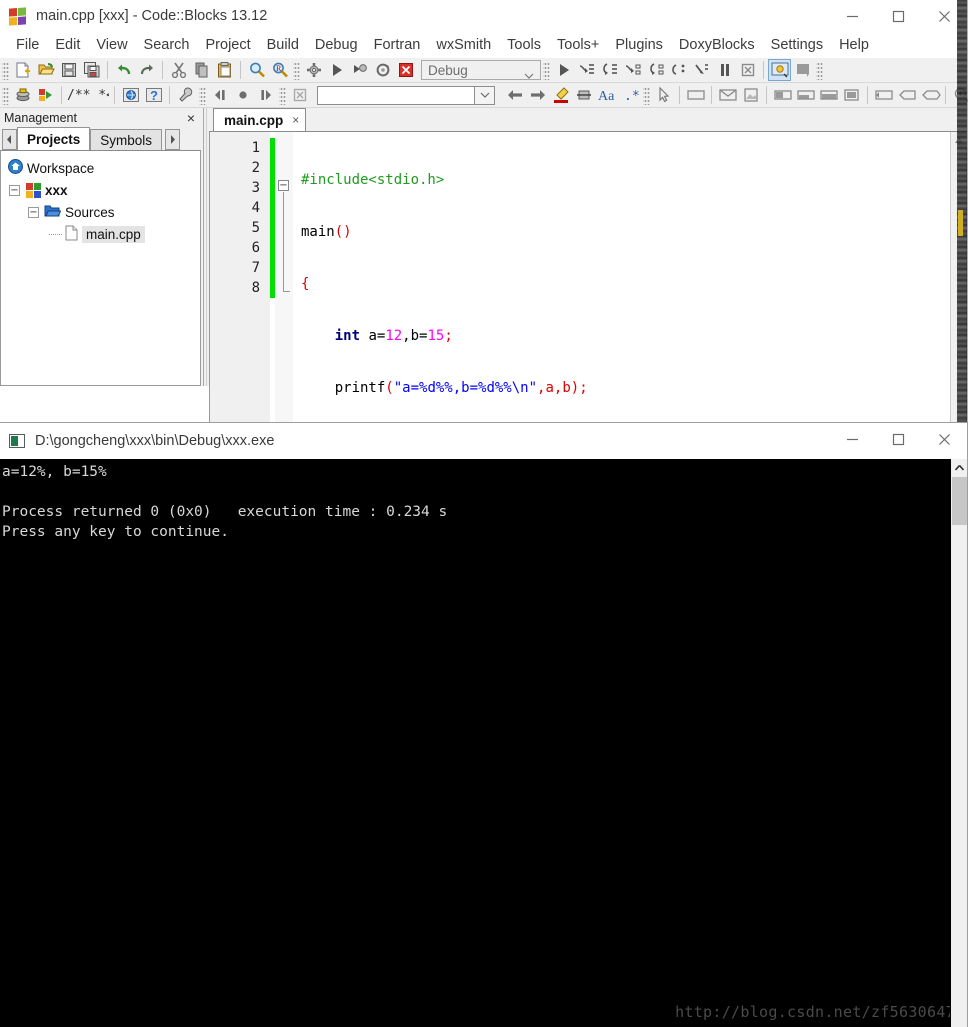 The image size is (968, 1027). What do you see at coordinates (167, 45) in the screenshot?
I see `menu-search: Search` at bounding box center [167, 45].